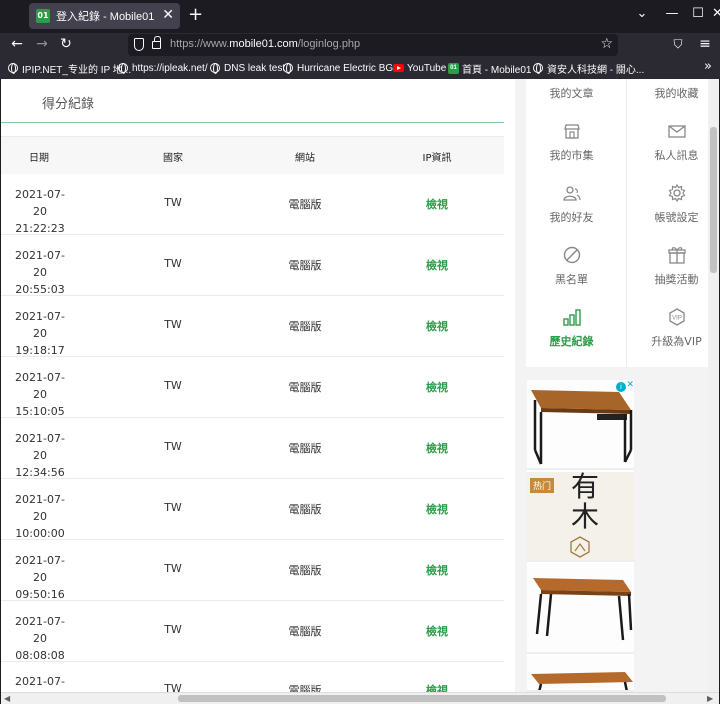 This screenshot has height=704, width=720. What do you see at coordinates (676, 155) in the screenshot?
I see `menu-item-label: 私人訊息` at bounding box center [676, 155].